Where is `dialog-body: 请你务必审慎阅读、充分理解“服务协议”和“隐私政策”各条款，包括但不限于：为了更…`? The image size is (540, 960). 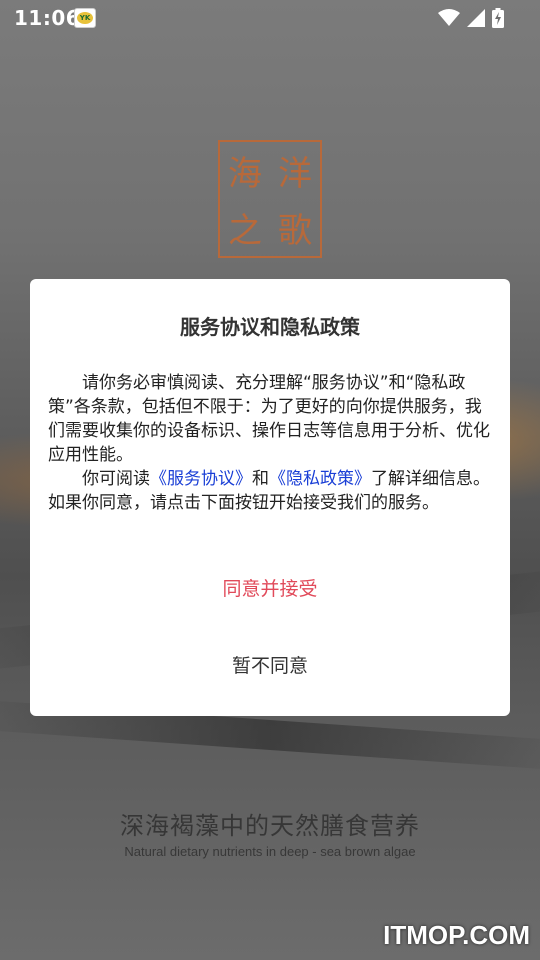 dialog-body: 请你务必审慎阅读、充分理解“服务协议”和“隐私政策”各条款，包括但不限于：为了更… is located at coordinates (270, 443).